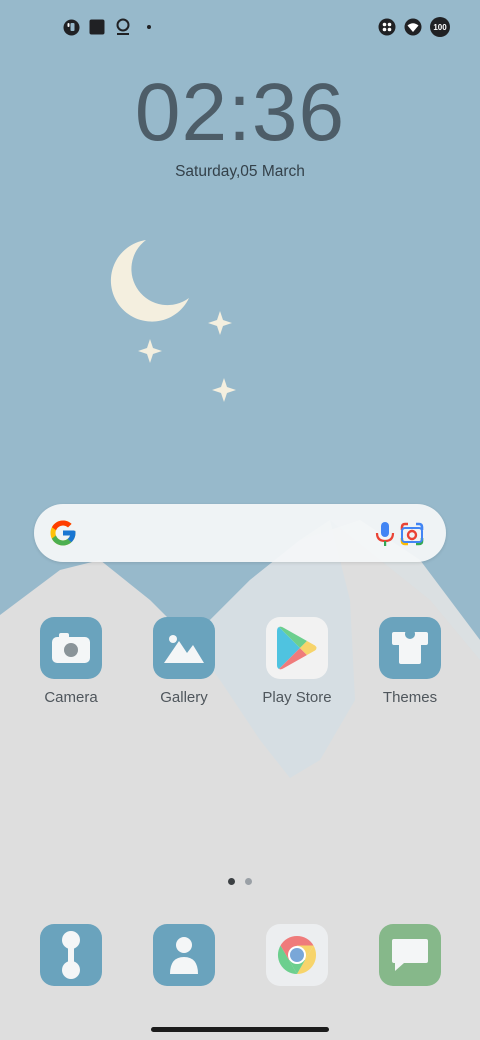 This screenshot has width=480, height=1040. Describe the element at coordinates (248, 881) in the screenshot. I see `page-dot` at that location.